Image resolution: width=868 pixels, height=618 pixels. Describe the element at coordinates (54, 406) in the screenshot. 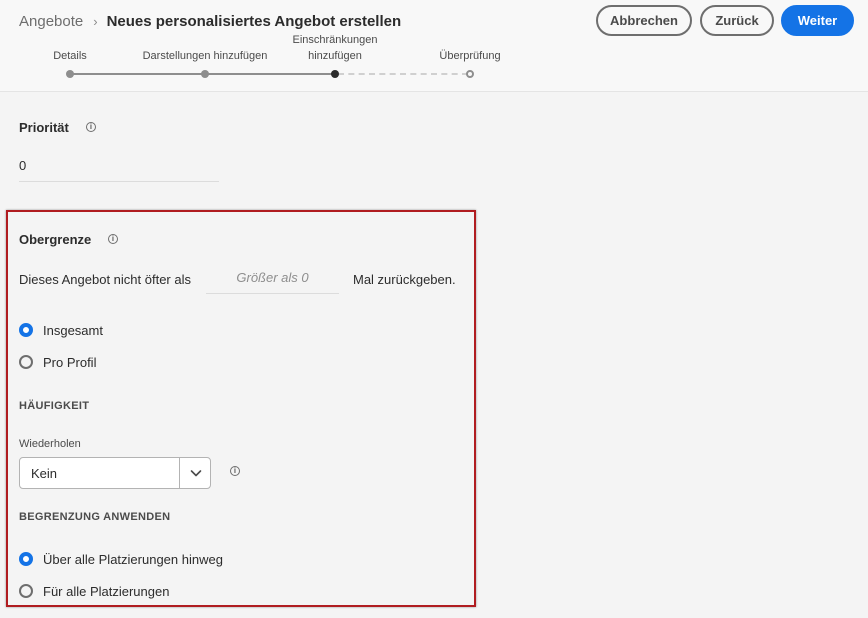

I see `frequency-heading: HÄUFIGKEIT` at that location.